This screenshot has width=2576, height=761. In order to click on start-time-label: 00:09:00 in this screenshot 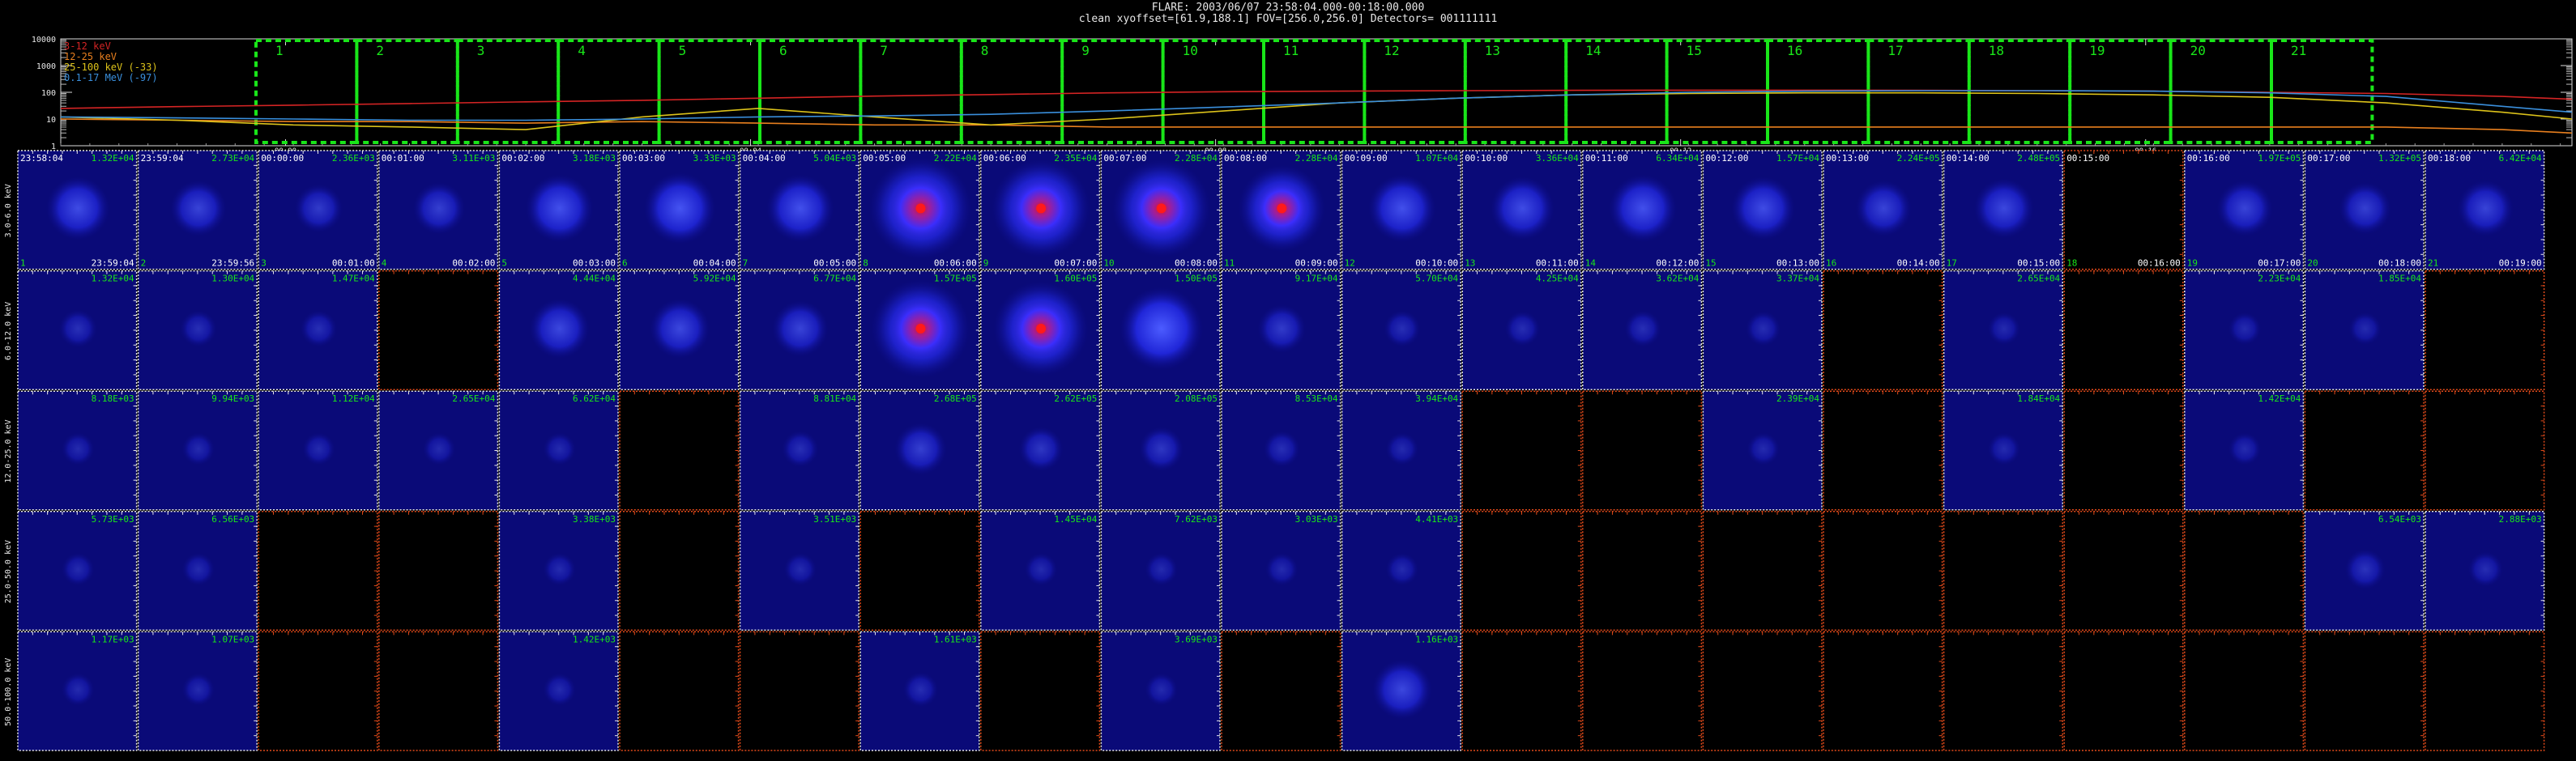, I will do `click(1366, 158)`.